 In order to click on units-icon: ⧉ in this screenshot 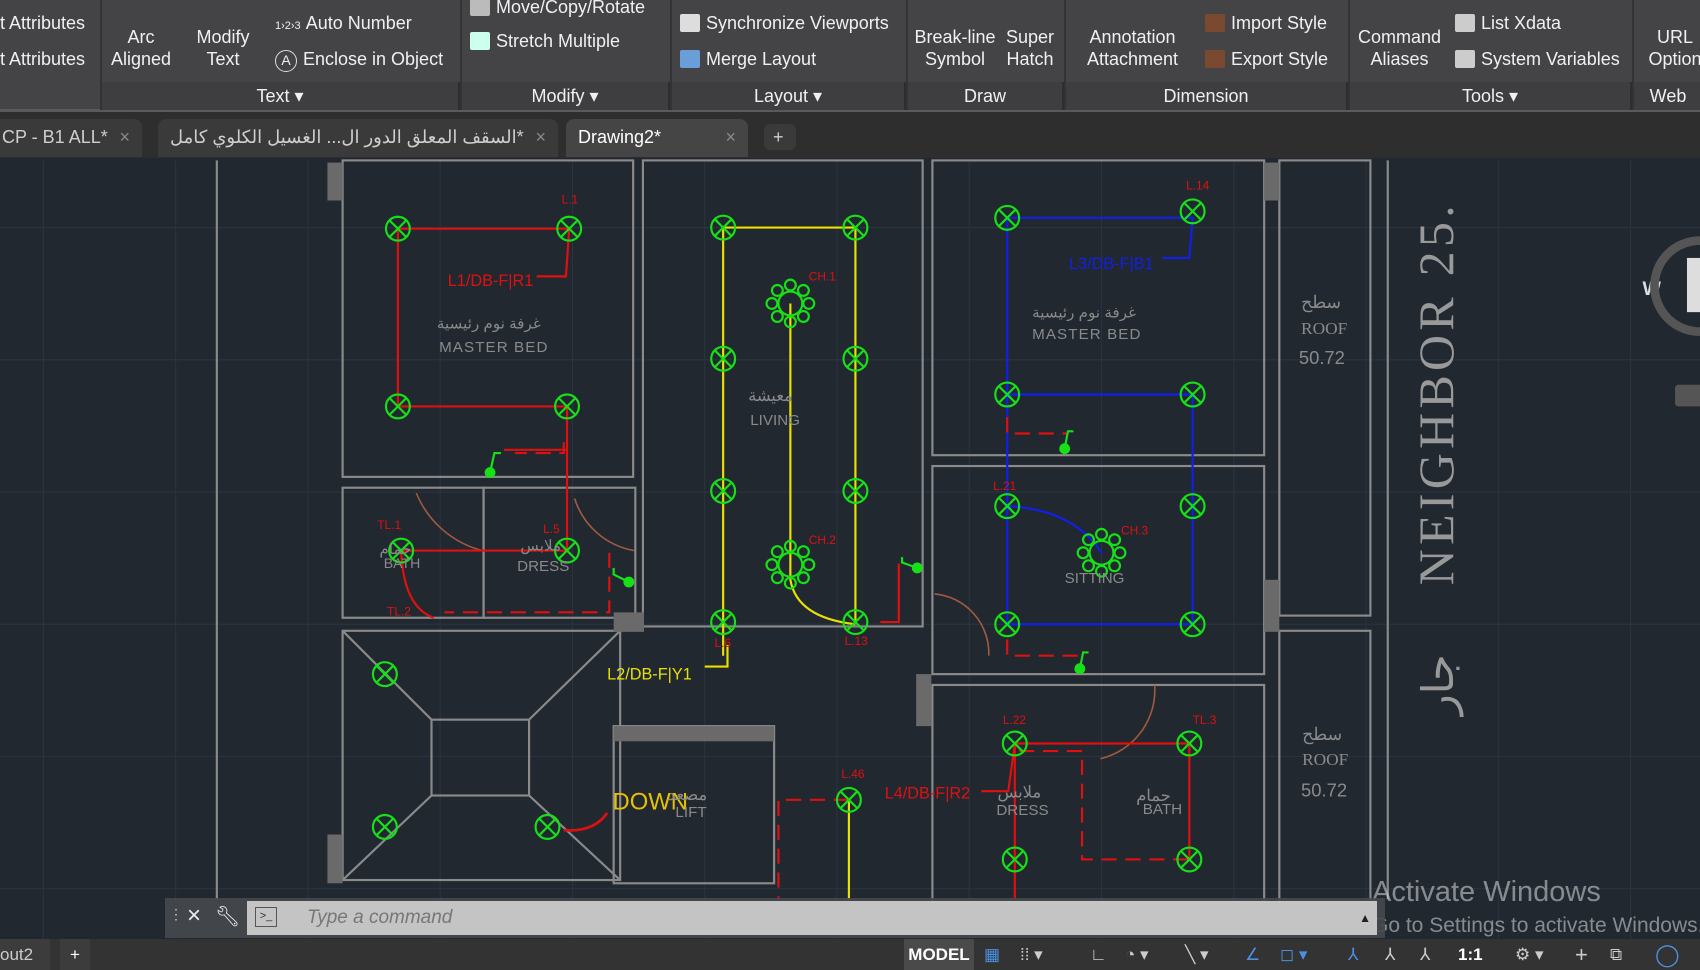, I will do `click(1622, 954)`.